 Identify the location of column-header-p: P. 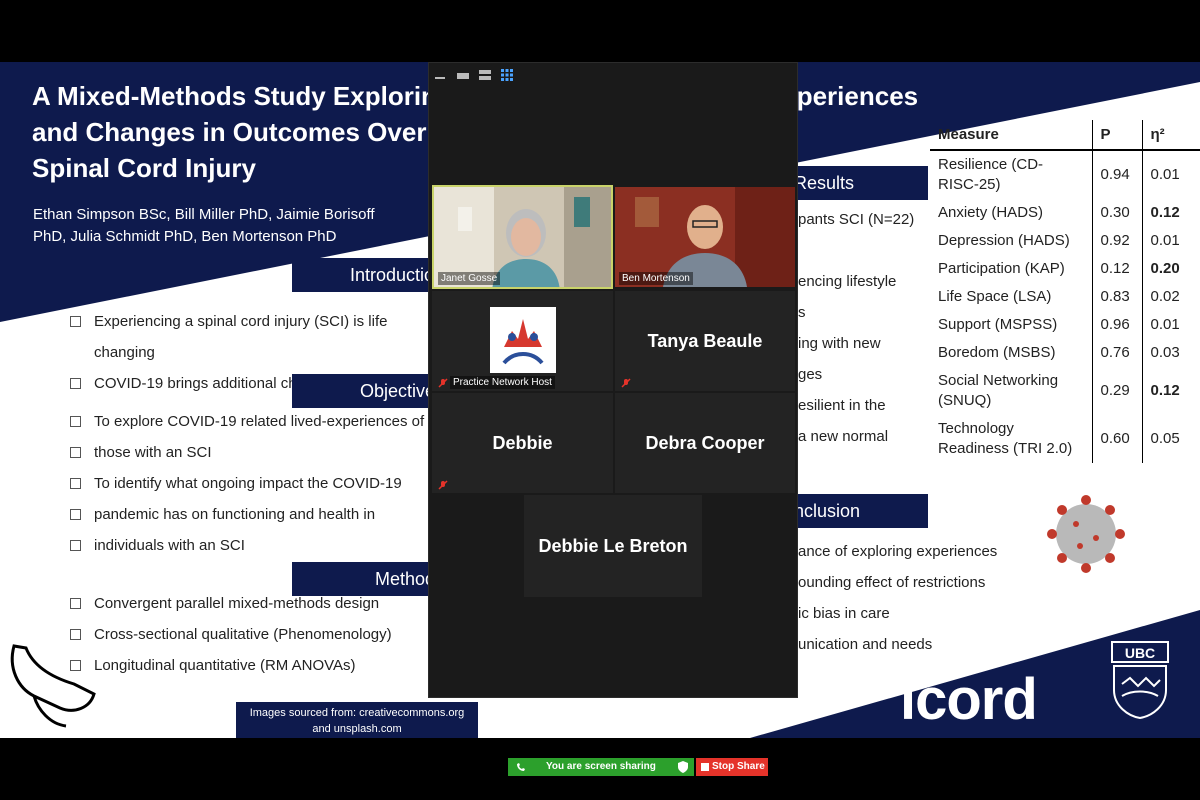
(1116, 135).